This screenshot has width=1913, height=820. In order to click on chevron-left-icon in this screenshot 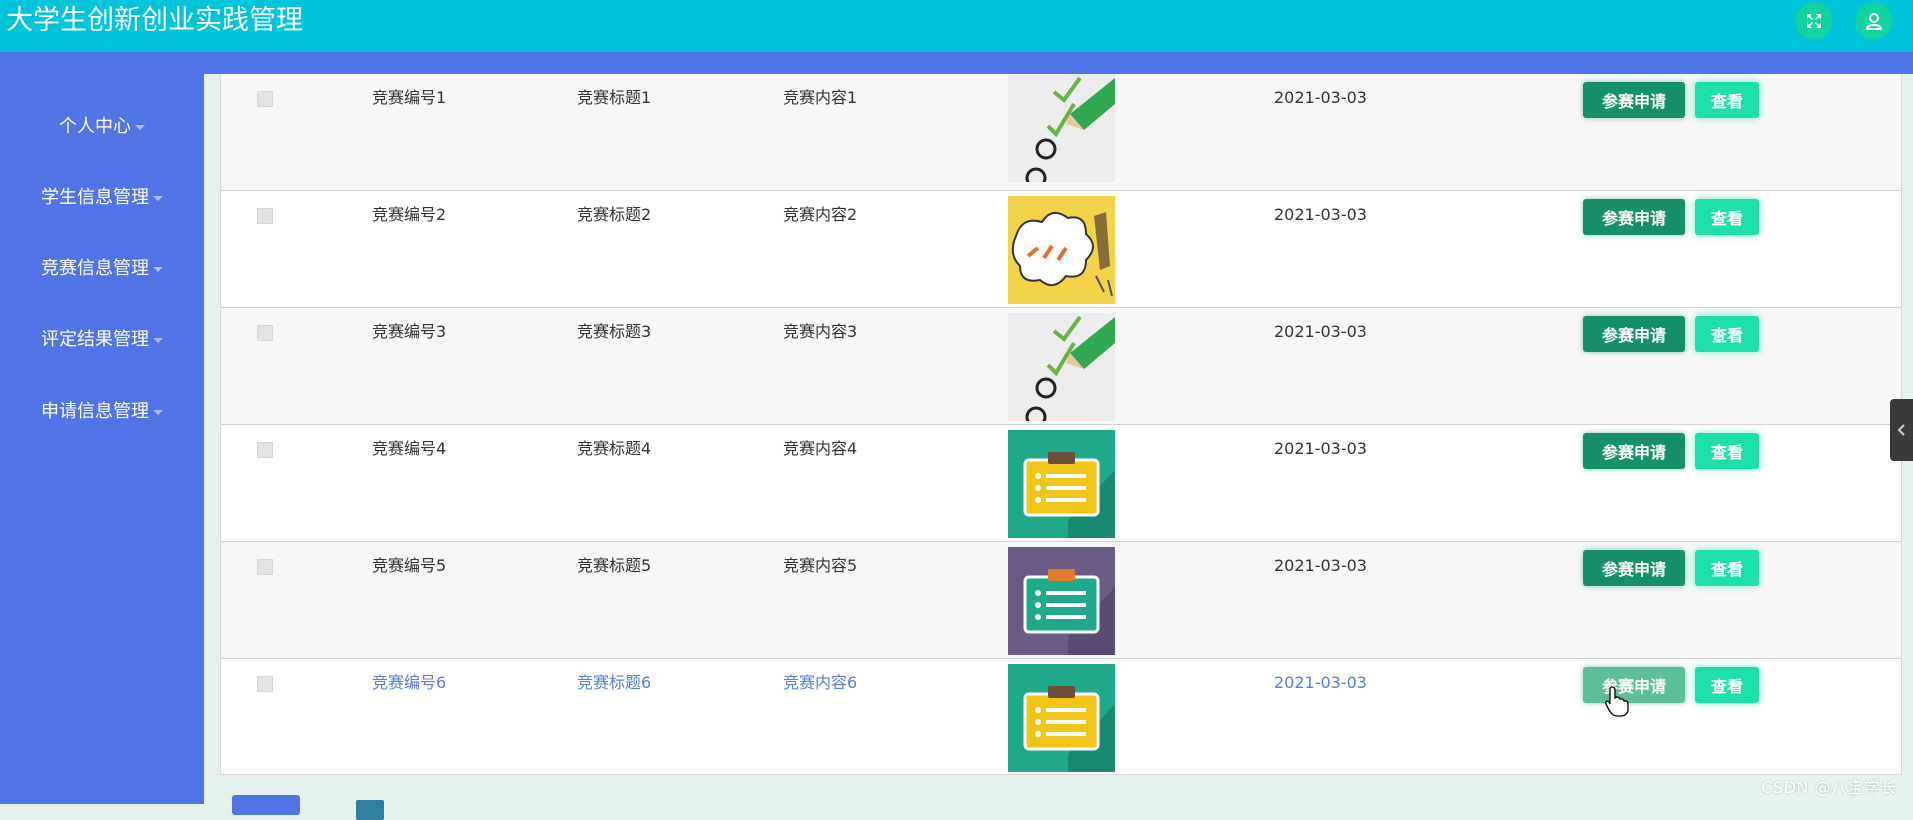, I will do `click(1901, 430)`.